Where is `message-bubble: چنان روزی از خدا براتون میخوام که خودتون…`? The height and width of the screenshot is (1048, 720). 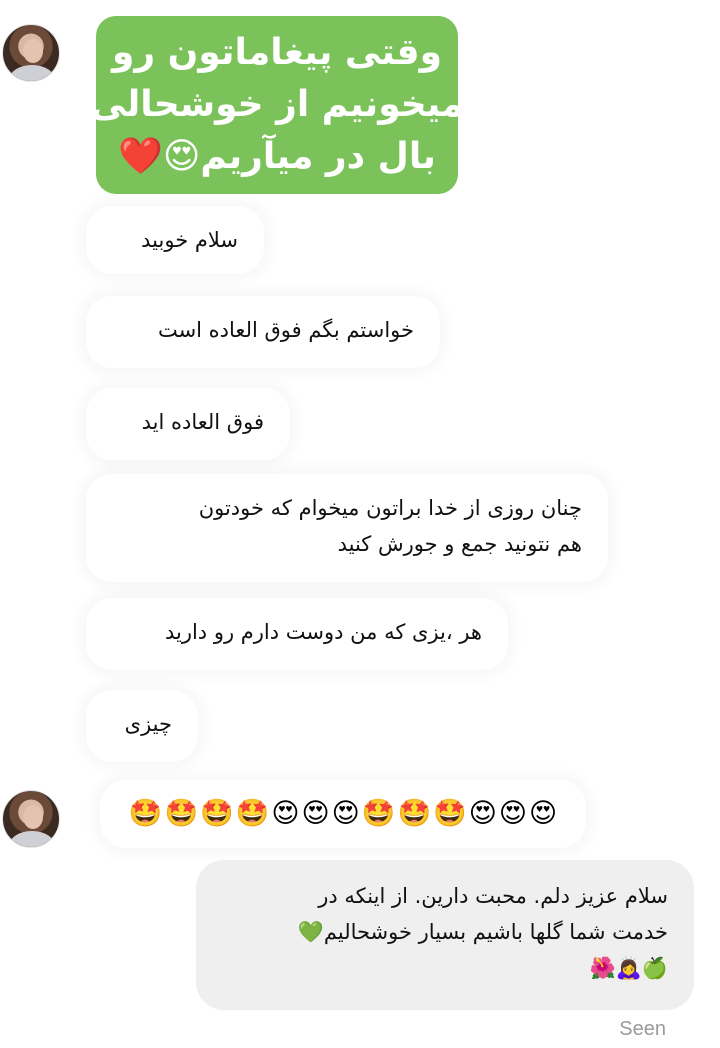 message-bubble: چنان روزی از خدا براتون میخوام که خودتون… is located at coordinates (347, 528).